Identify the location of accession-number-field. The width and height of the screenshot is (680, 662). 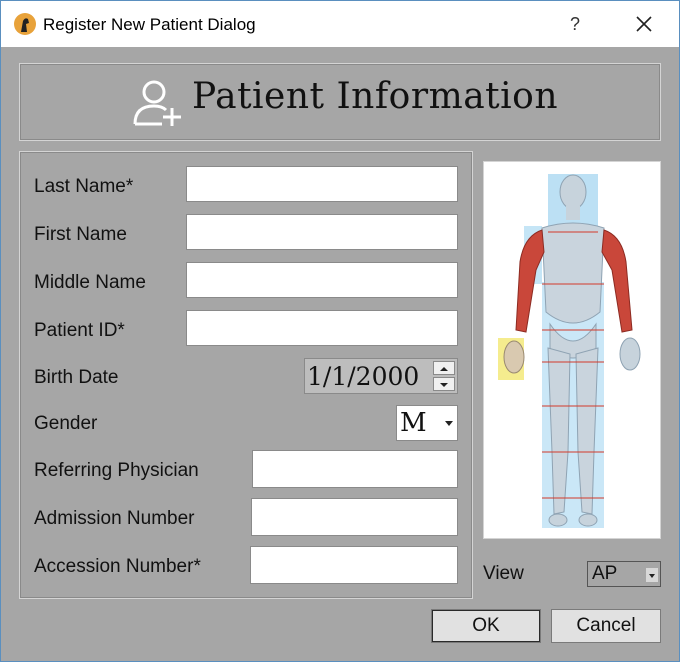
(354, 565).